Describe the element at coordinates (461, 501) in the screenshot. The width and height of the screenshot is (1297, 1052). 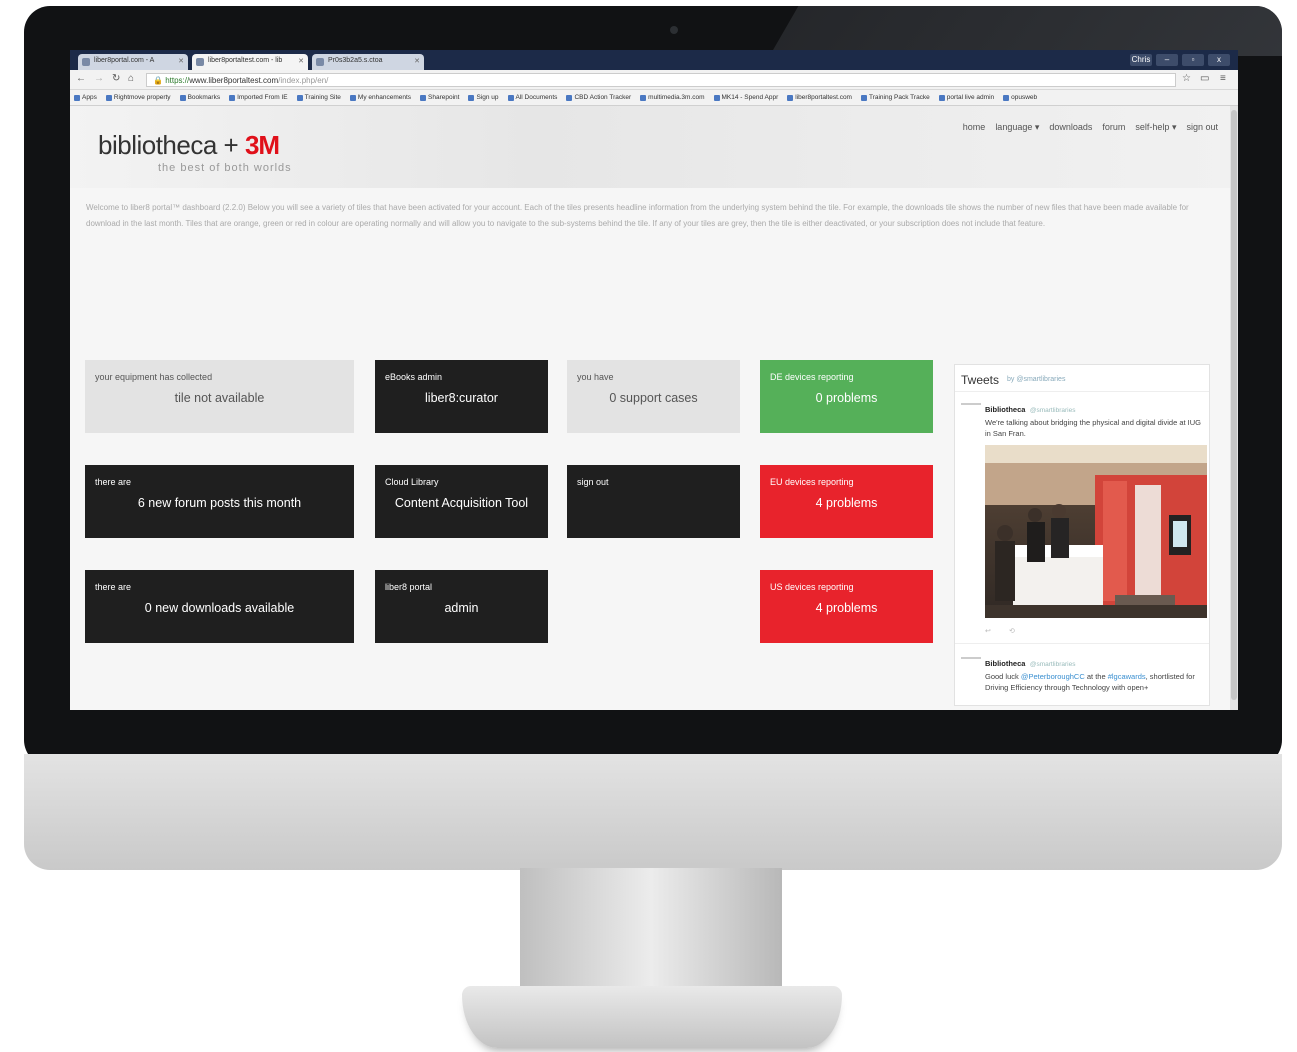
I see `tile-cloud-library: Cloud Library Content Acquisition Tool` at that location.